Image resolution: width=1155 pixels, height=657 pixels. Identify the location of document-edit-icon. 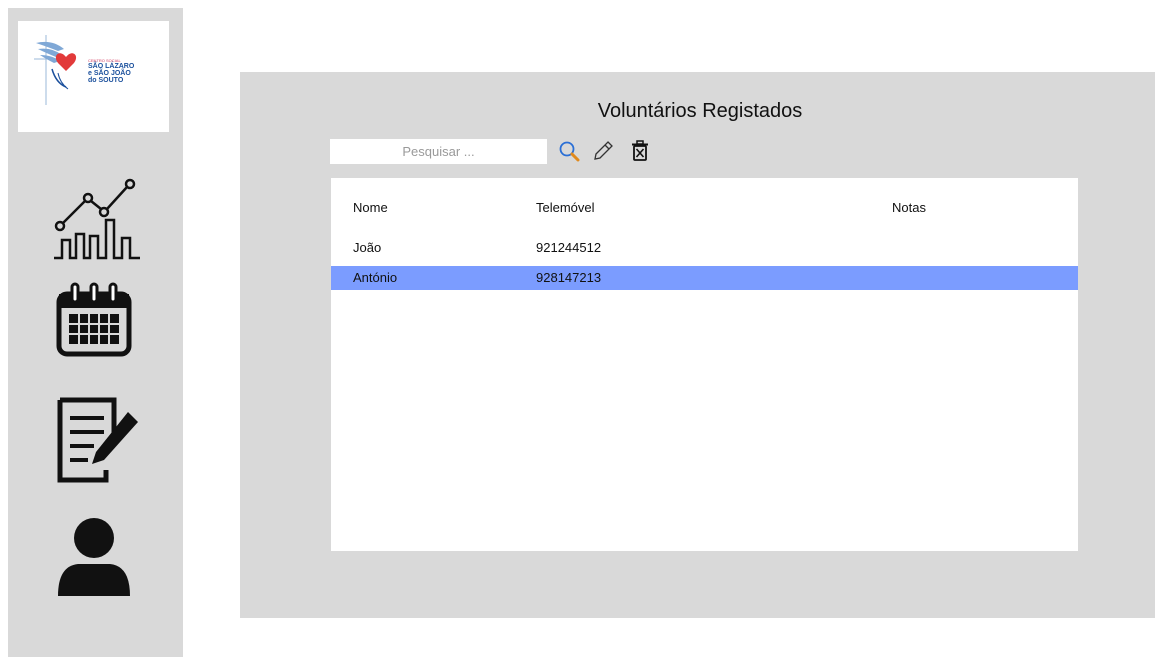
(97, 440).